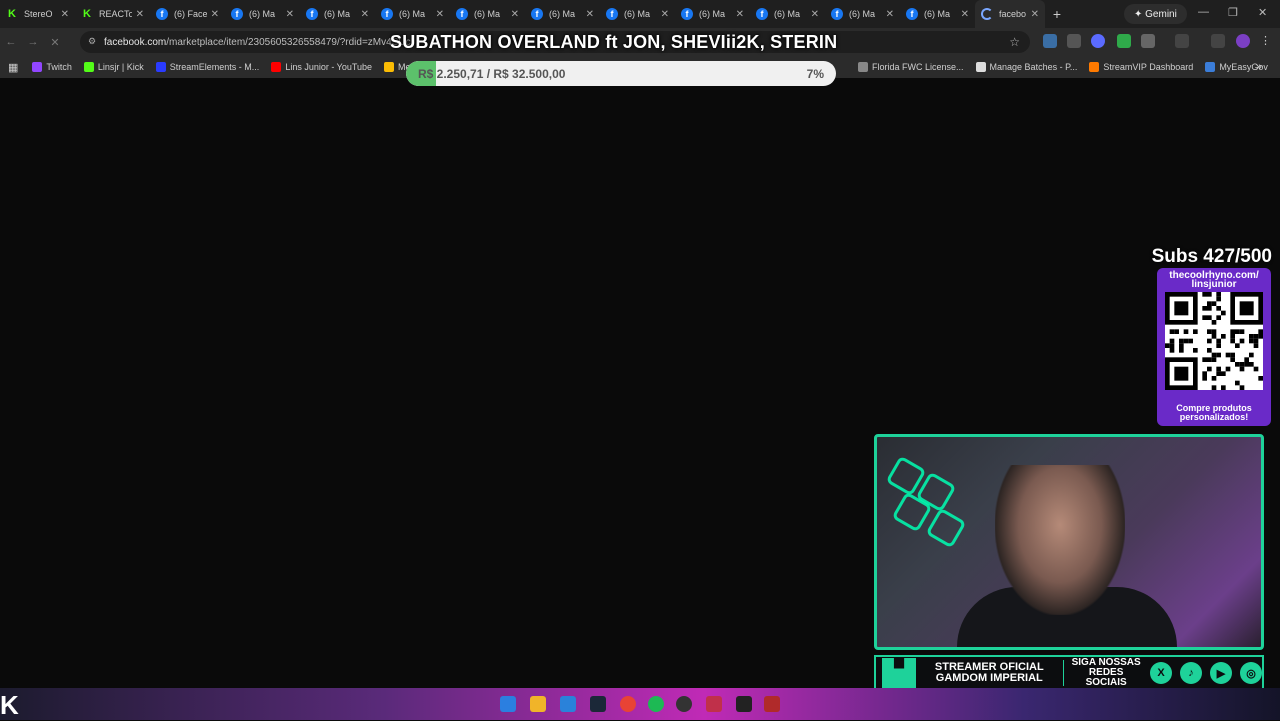 This screenshot has width=1280, height=721. I want to click on minimize-icon: —, so click(1203, 12).